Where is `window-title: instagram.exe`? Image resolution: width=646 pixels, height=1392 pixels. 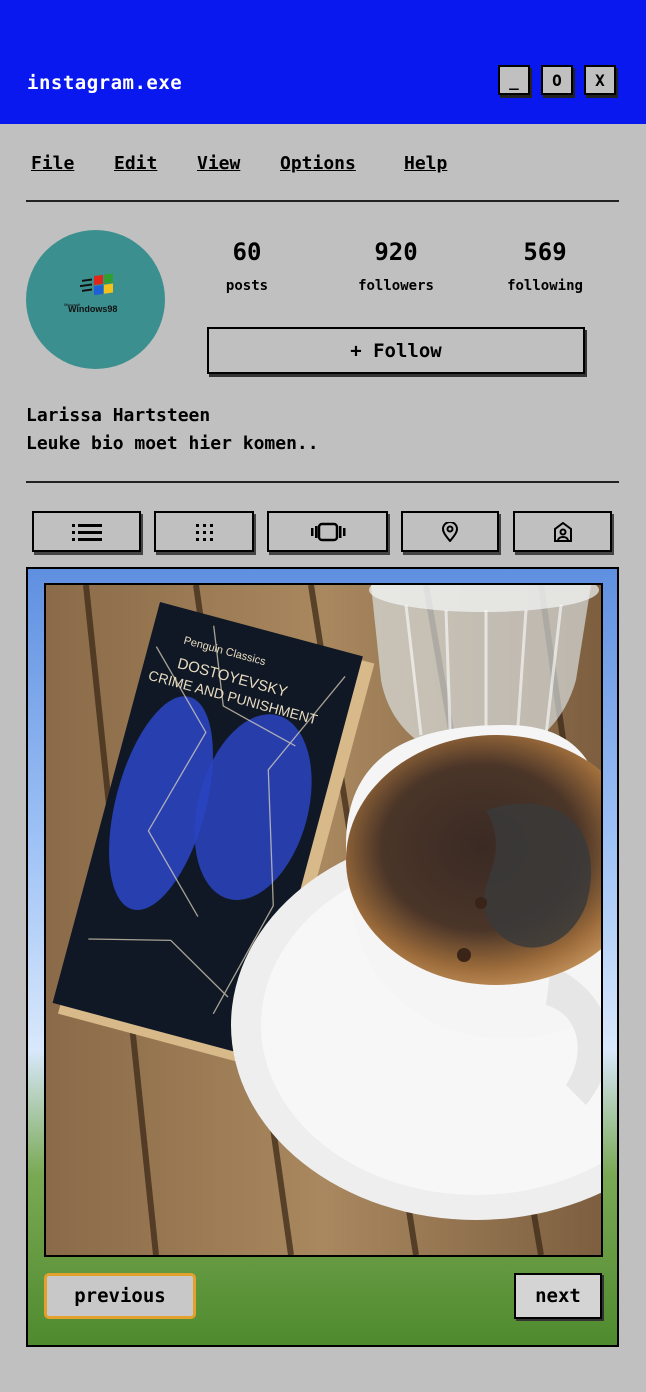 window-title: instagram.exe is located at coordinates (105, 83).